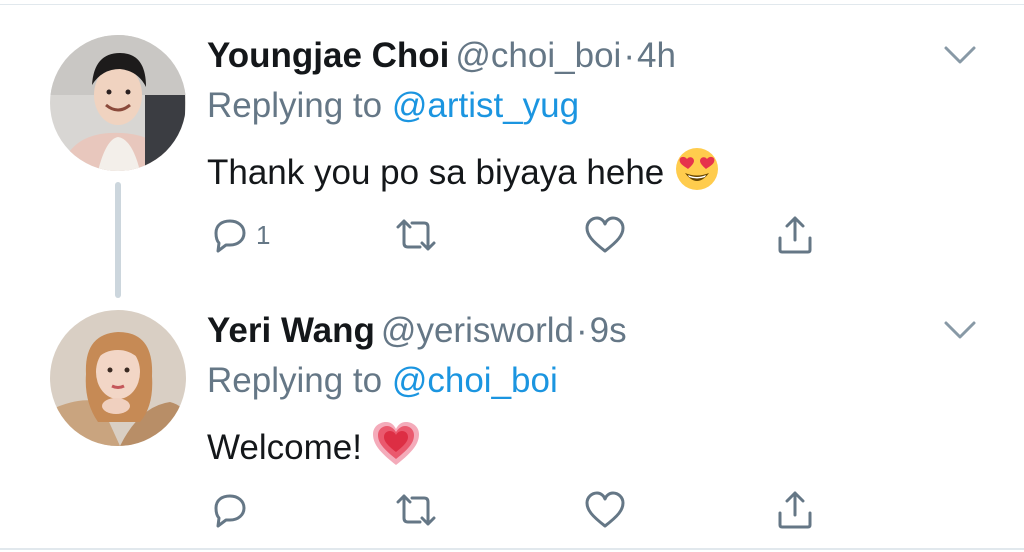 The height and width of the screenshot is (552, 1024). I want to click on bottom-divider, so click(512, 549).